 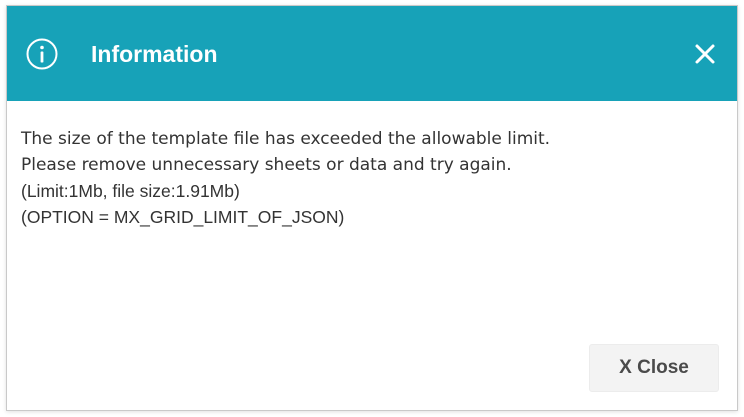 What do you see at coordinates (705, 54) in the screenshot?
I see `close-icon` at bounding box center [705, 54].